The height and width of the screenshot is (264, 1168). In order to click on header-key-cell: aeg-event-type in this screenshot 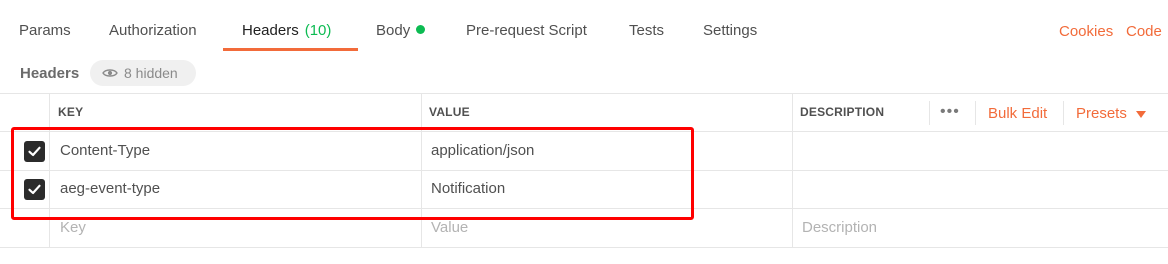, I will do `click(110, 188)`.